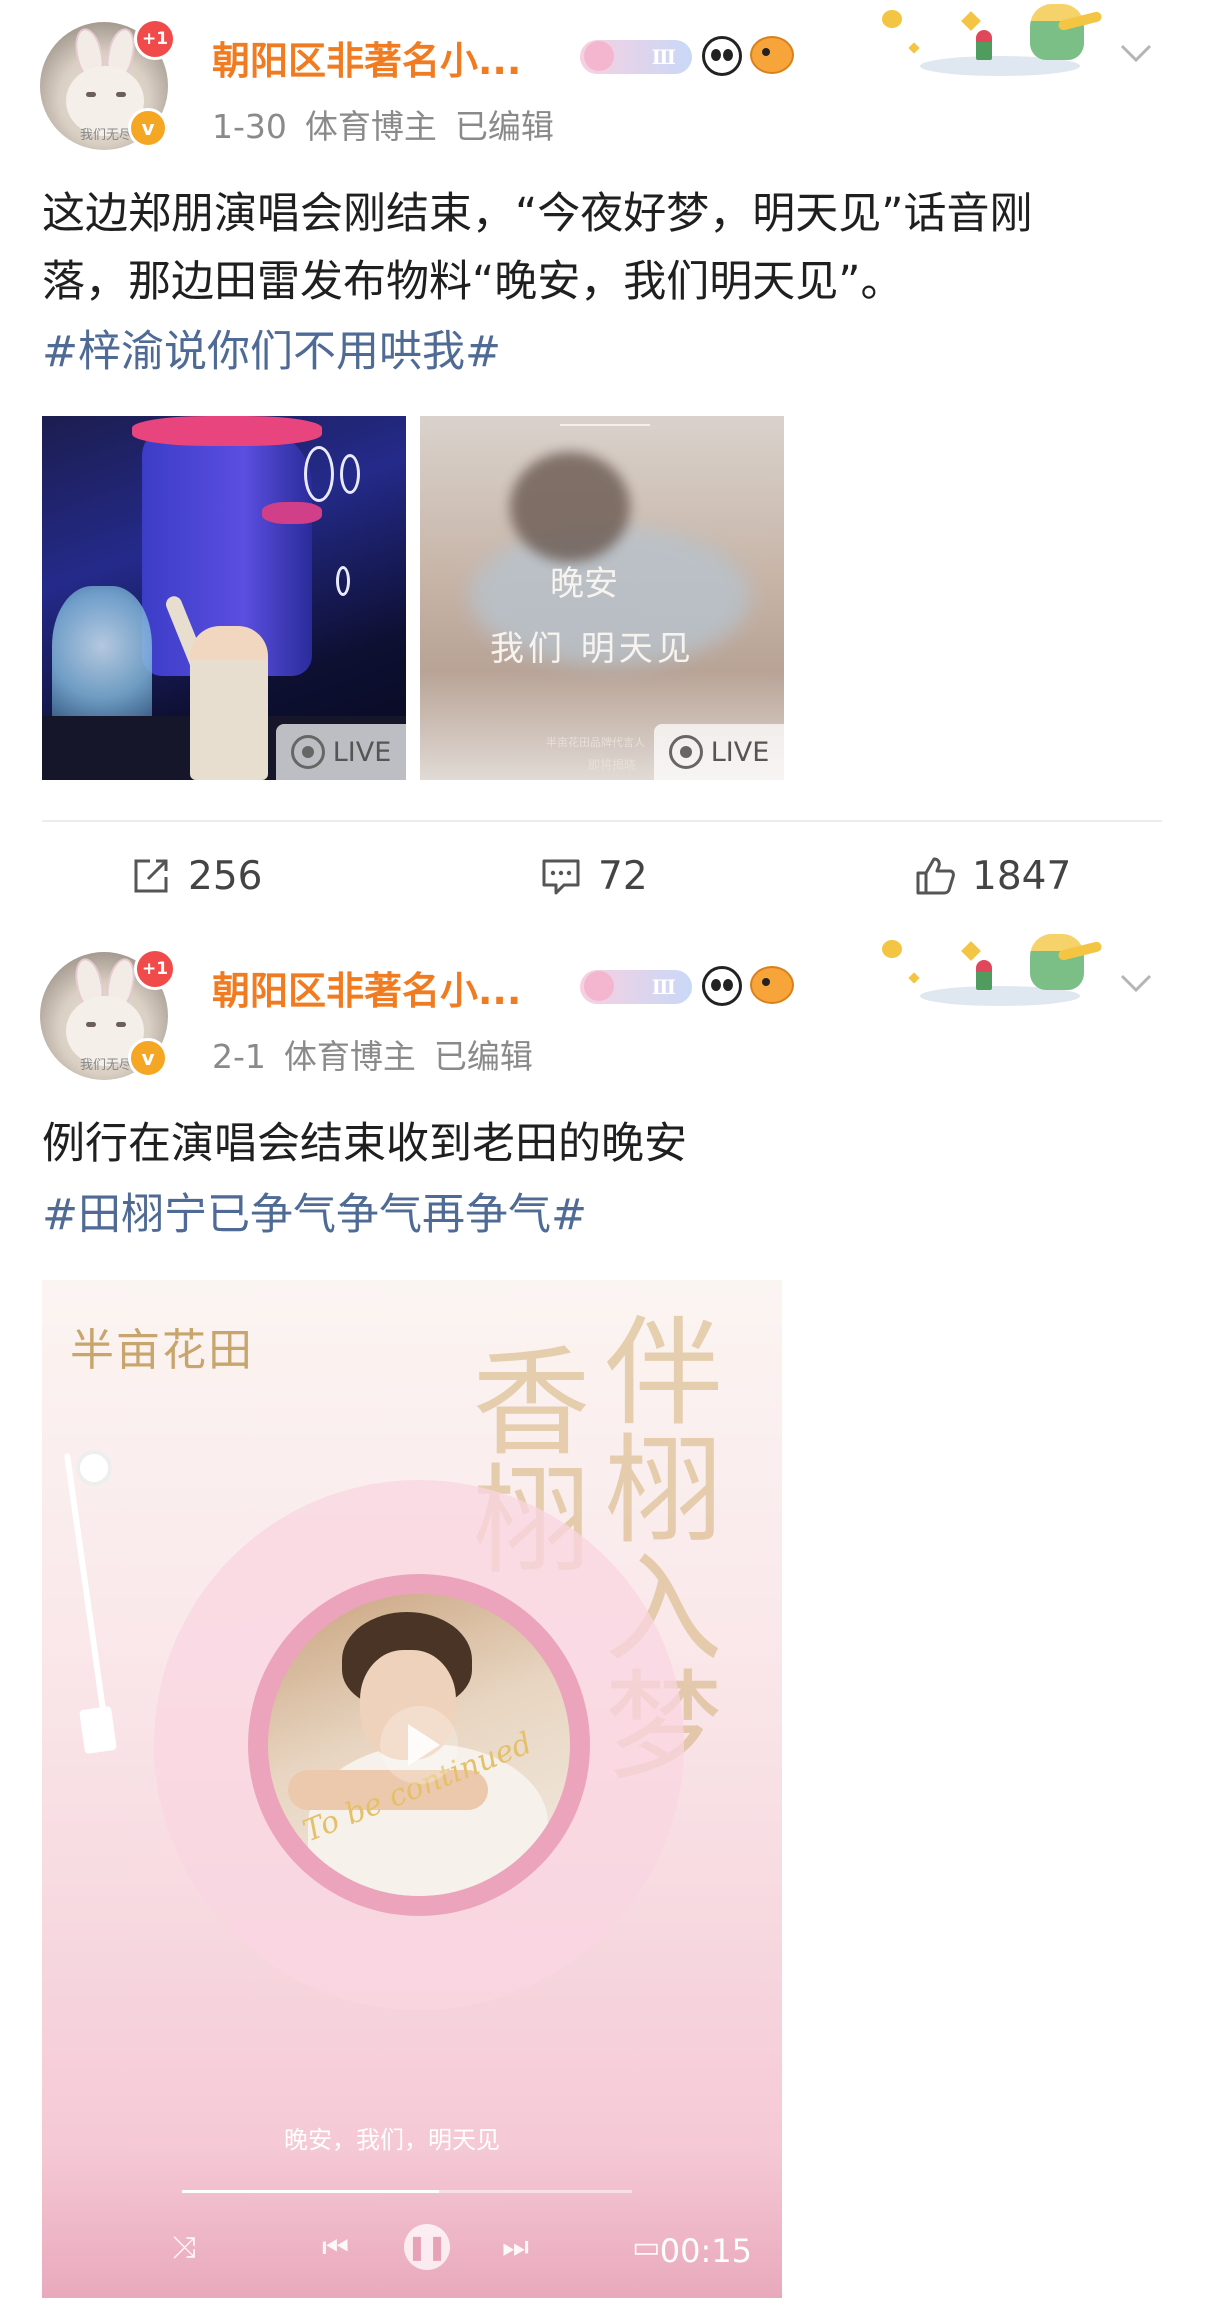 The image size is (1206, 2319). What do you see at coordinates (705, 2251) in the screenshot?
I see `video-time: 00:15` at bounding box center [705, 2251].